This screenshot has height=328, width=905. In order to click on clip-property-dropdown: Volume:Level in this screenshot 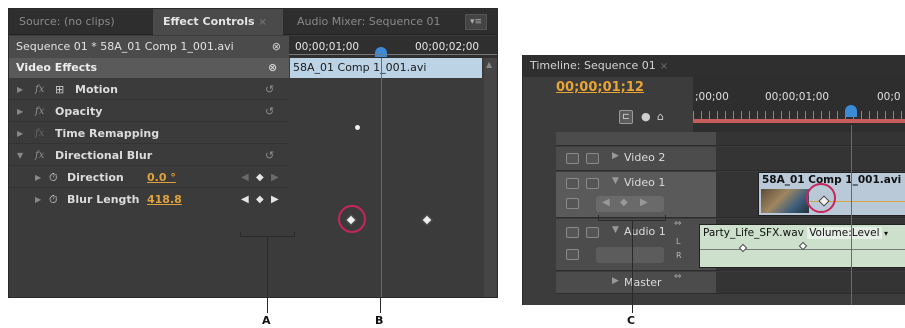, I will do `click(844, 233)`.